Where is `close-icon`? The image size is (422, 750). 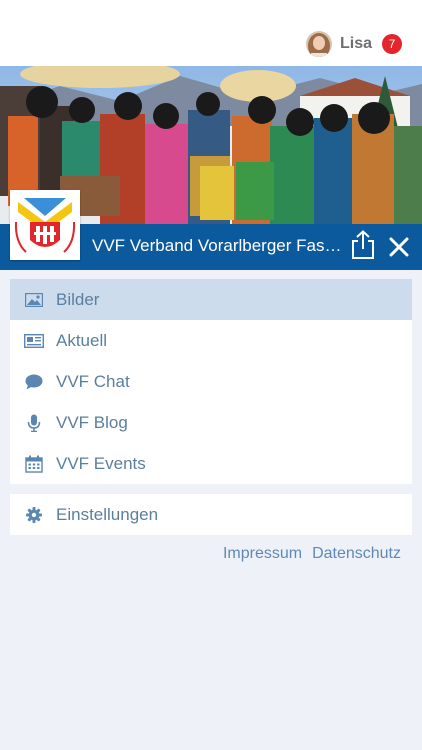 close-icon is located at coordinates (399, 247).